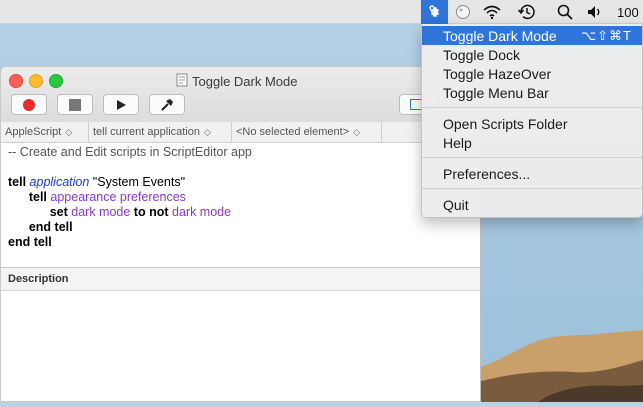 Image resolution: width=643 pixels, height=407 pixels. I want to click on menu-item-toggle-menu-bar: Toggle Menu Bar, so click(532, 92).